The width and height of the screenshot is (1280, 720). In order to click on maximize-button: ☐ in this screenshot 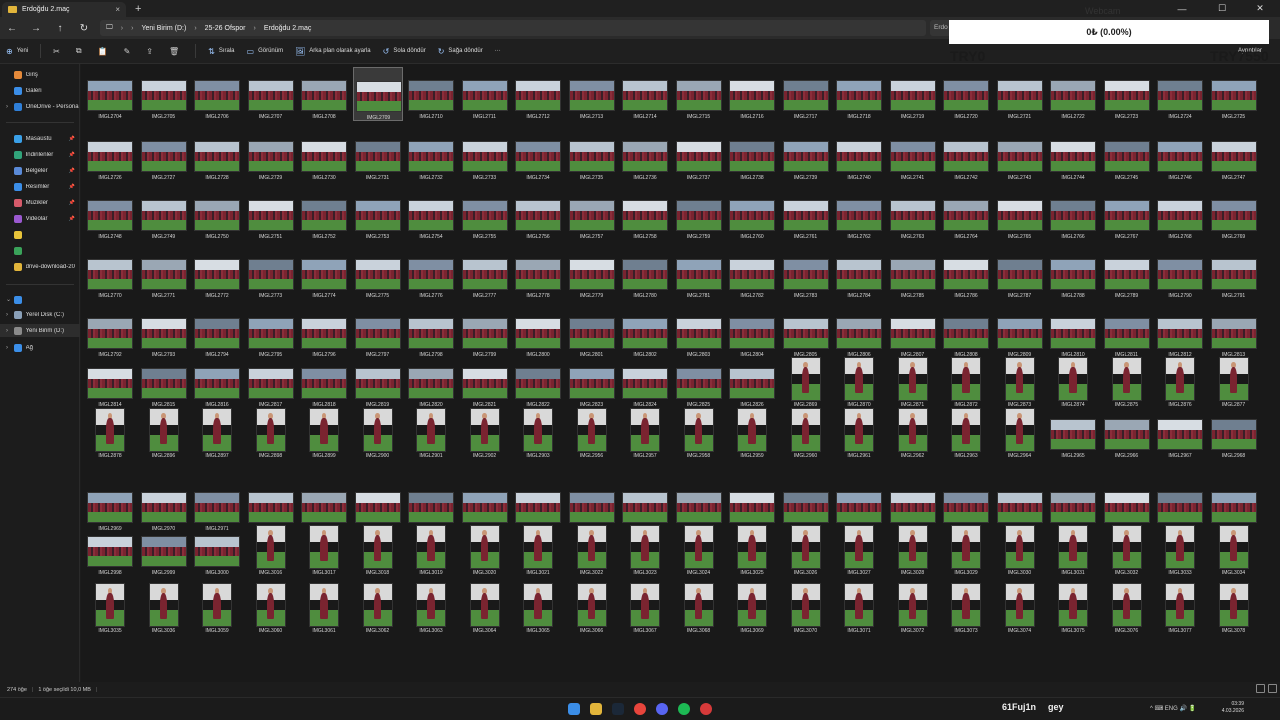, I will do `click(1222, 8)`.